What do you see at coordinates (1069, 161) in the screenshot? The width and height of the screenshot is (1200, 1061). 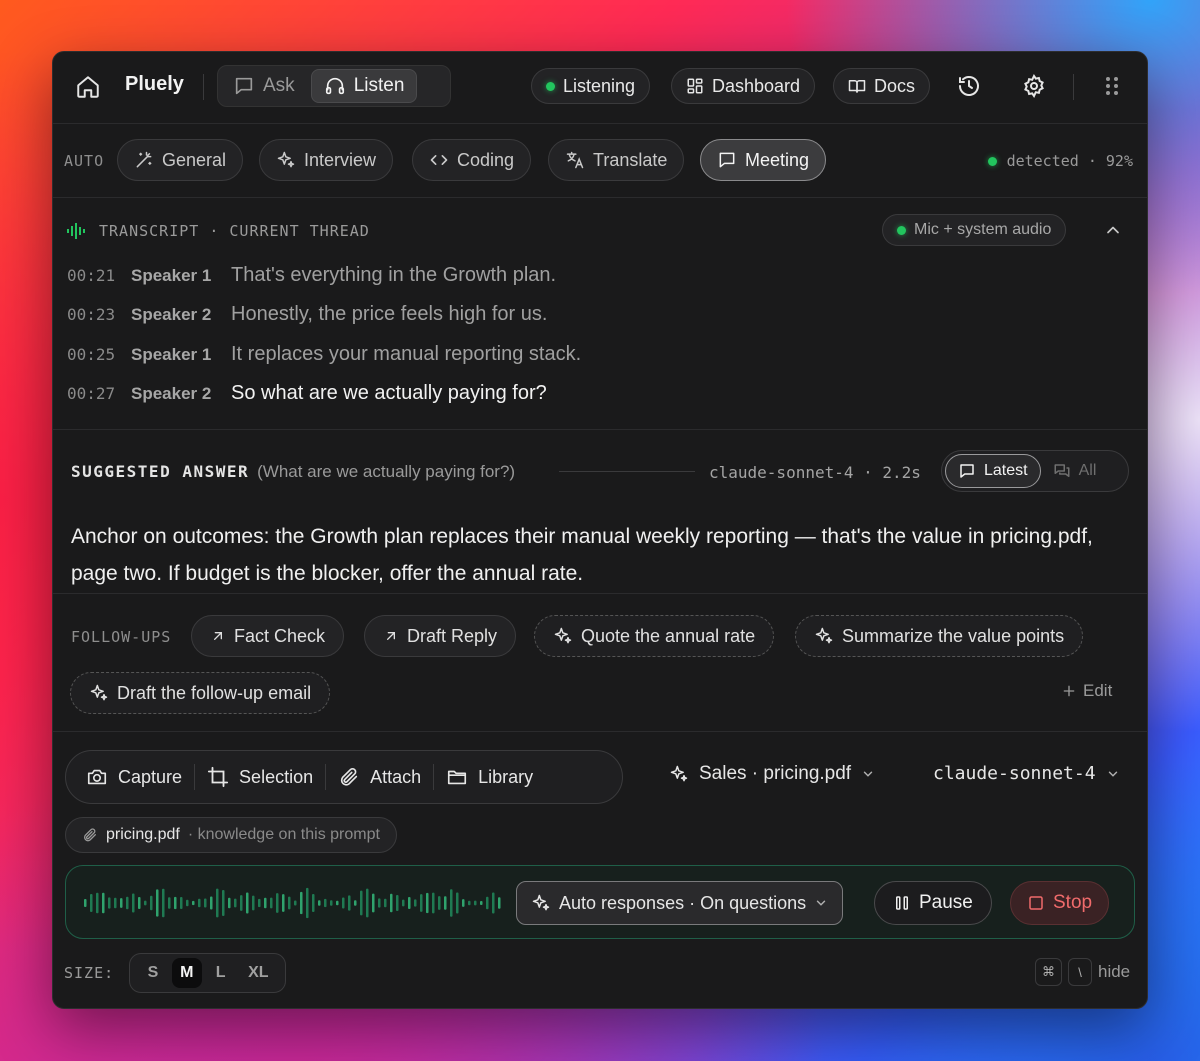 I see `detected-text: detected · 92%` at bounding box center [1069, 161].